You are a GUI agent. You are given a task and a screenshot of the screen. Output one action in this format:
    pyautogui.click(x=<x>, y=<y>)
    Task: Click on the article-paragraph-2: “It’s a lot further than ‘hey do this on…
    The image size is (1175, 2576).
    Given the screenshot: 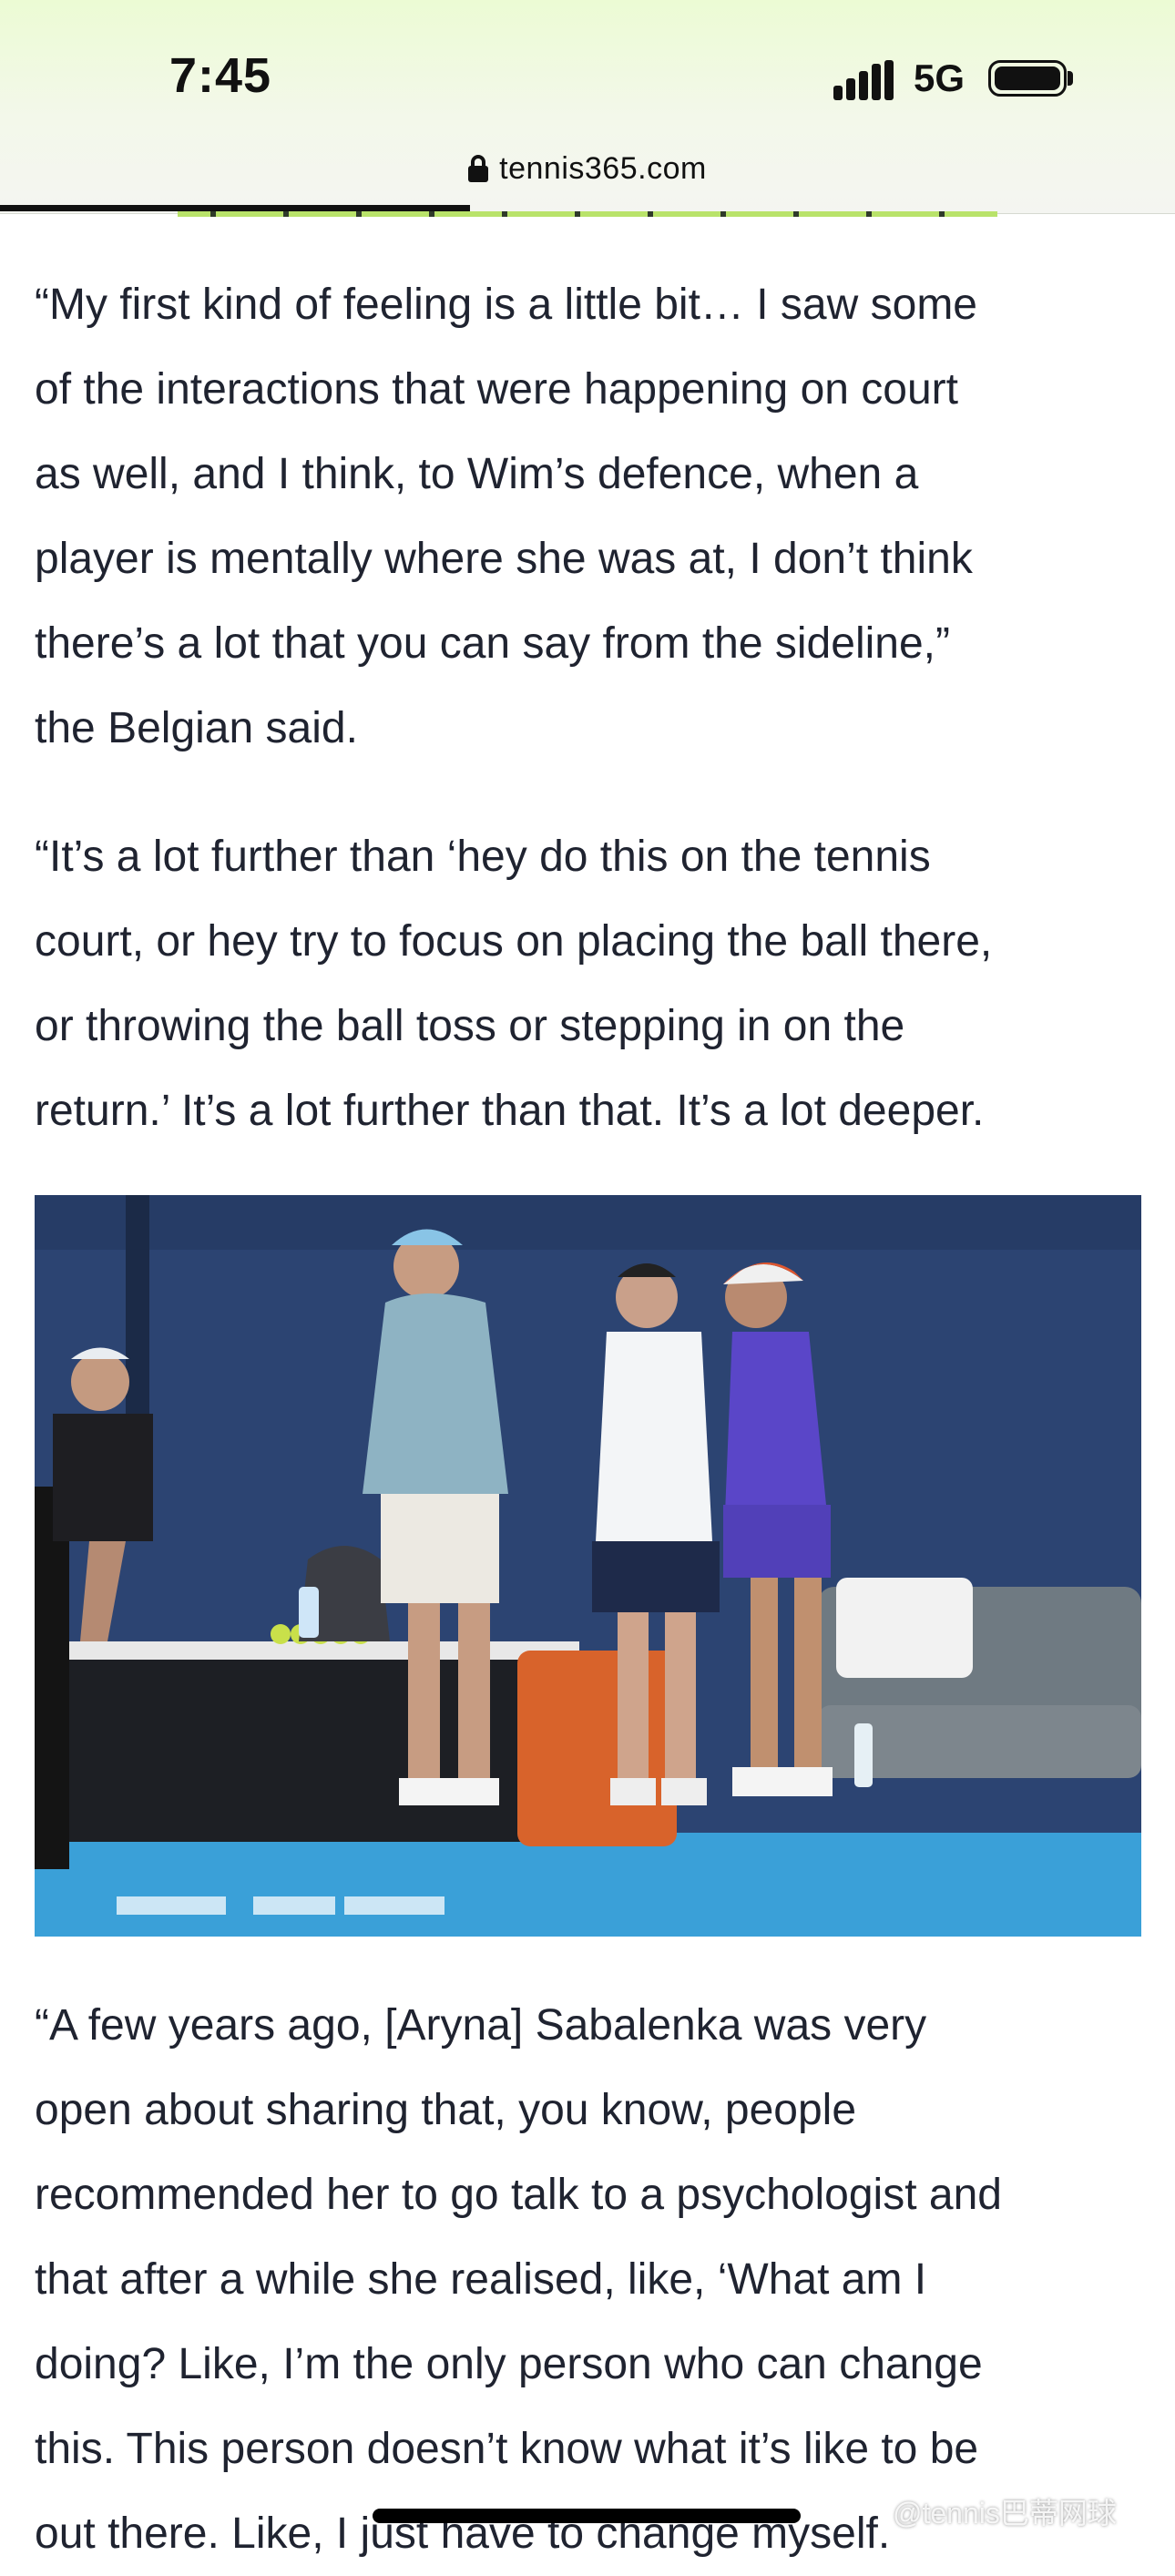 What is the action you would take?
    pyautogui.click(x=590, y=983)
    